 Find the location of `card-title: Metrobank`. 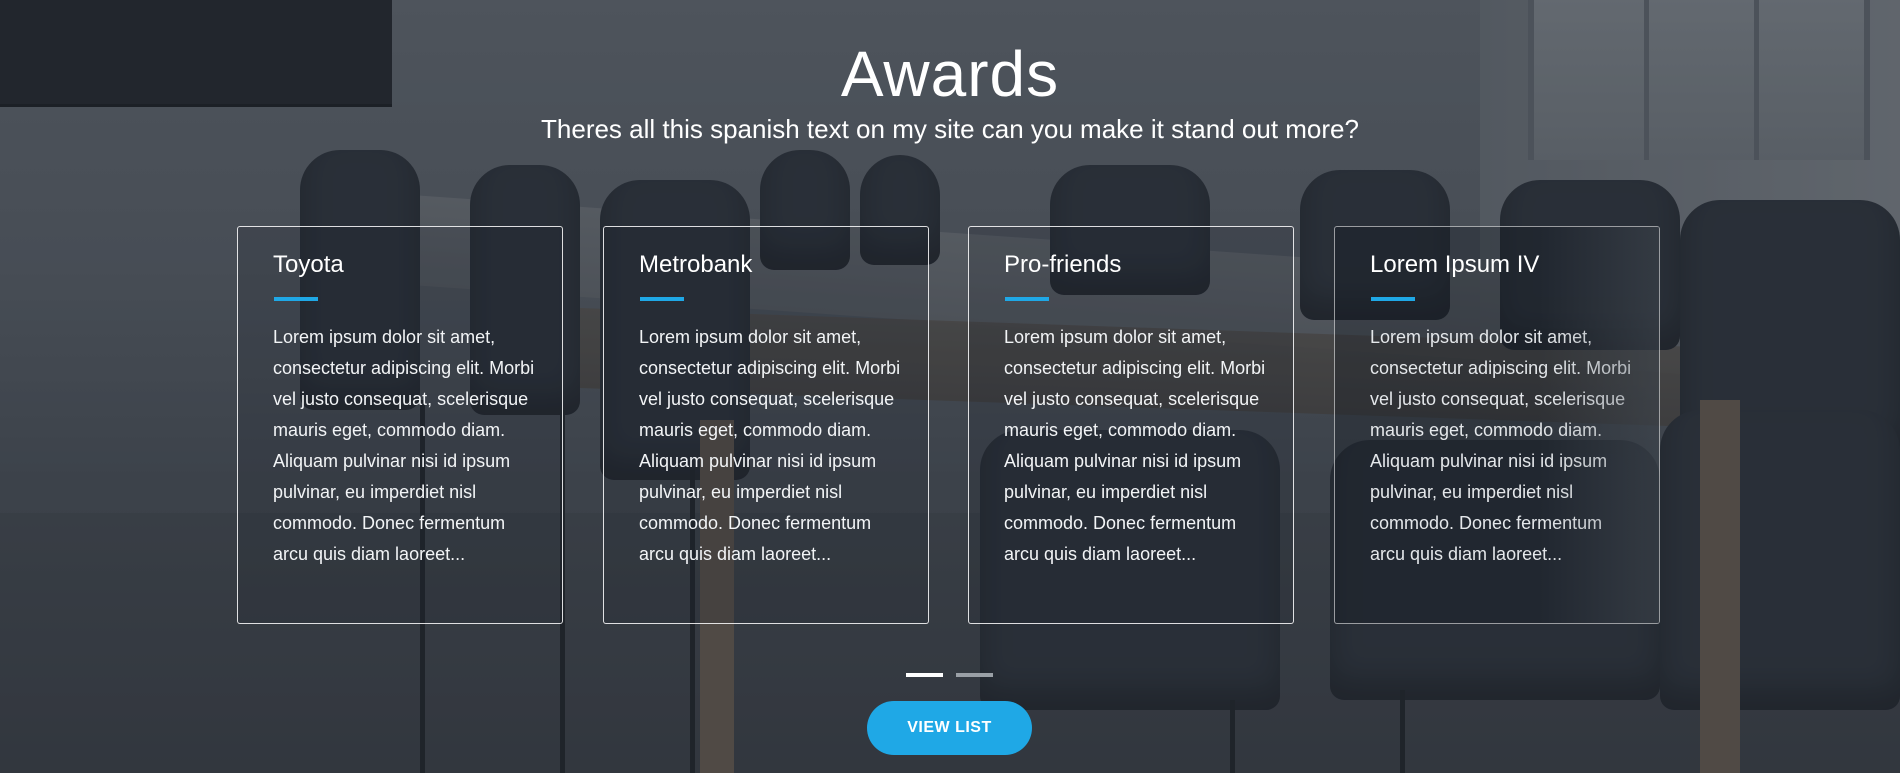

card-title: Metrobank is located at coordinates (696, 264).